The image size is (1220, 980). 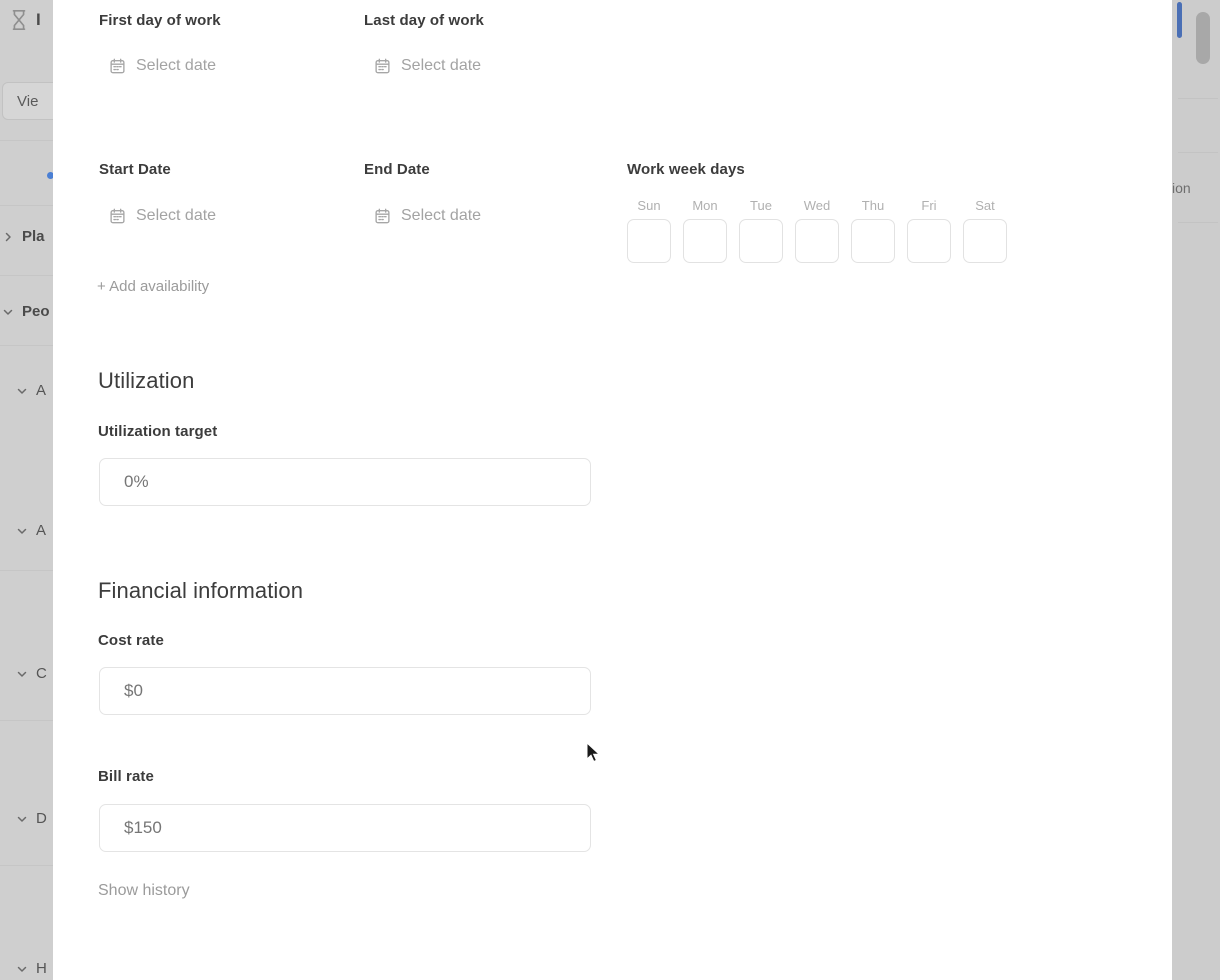 What do you see at coordinates (19, 20) in the screenshot?
I see `hourglass-icon` at bounding box center [19, 20].